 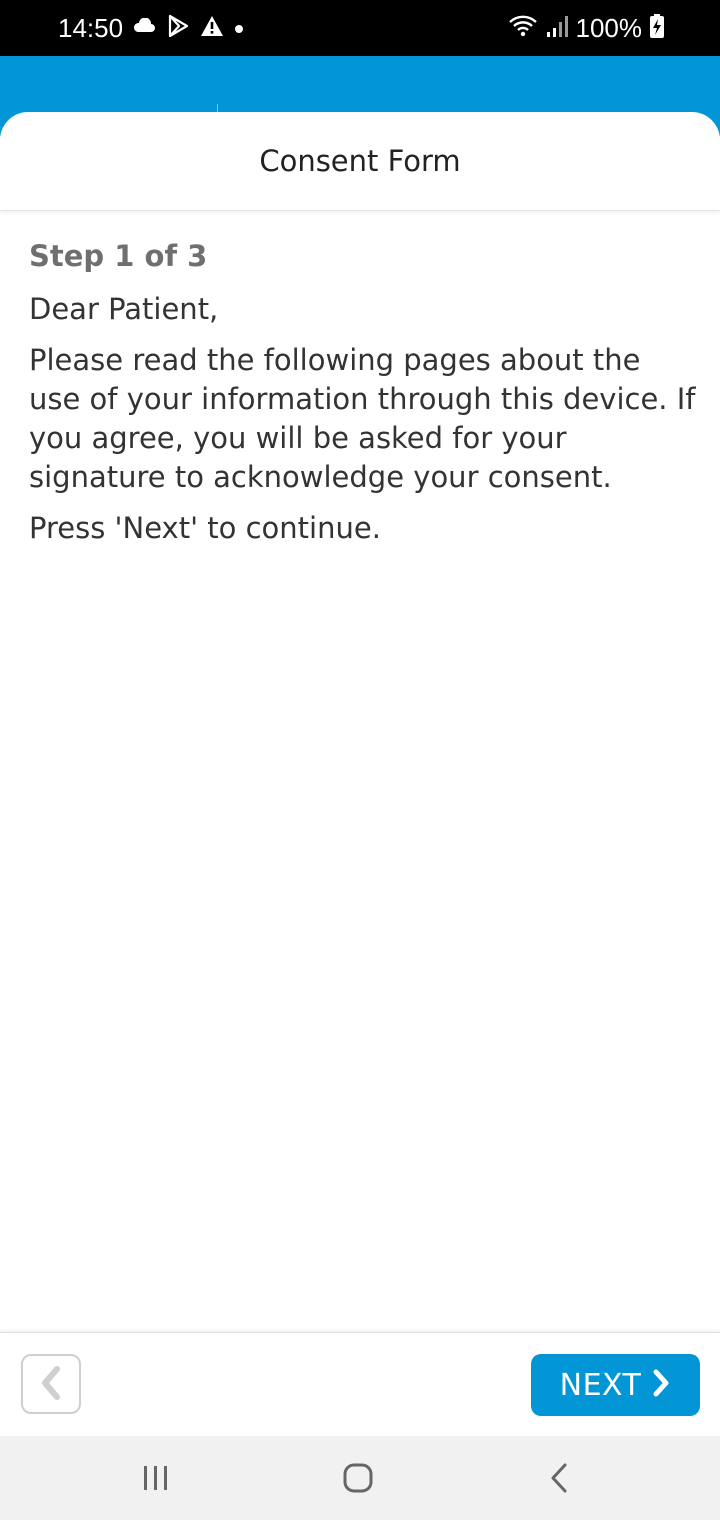 What do you see at coordinates (239, 28) in the screenshot?
I see `dot-icon` at bounding box center [239, 28].